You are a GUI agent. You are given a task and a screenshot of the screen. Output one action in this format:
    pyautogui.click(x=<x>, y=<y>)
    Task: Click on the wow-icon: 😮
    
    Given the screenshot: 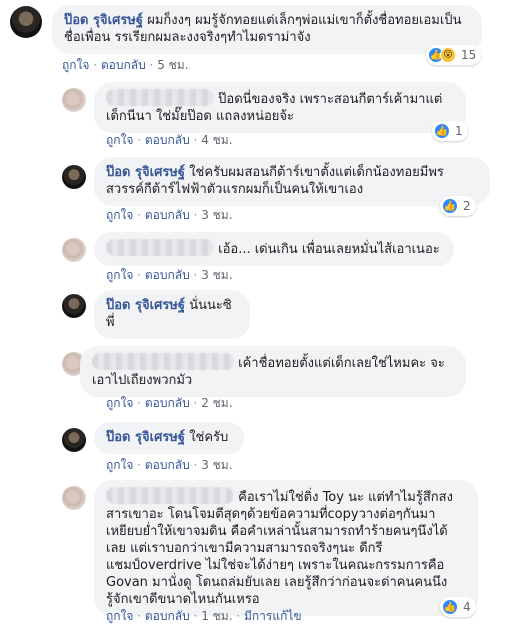 What is the action you would take?
    pyautogui.click(x=448, y=55)
    